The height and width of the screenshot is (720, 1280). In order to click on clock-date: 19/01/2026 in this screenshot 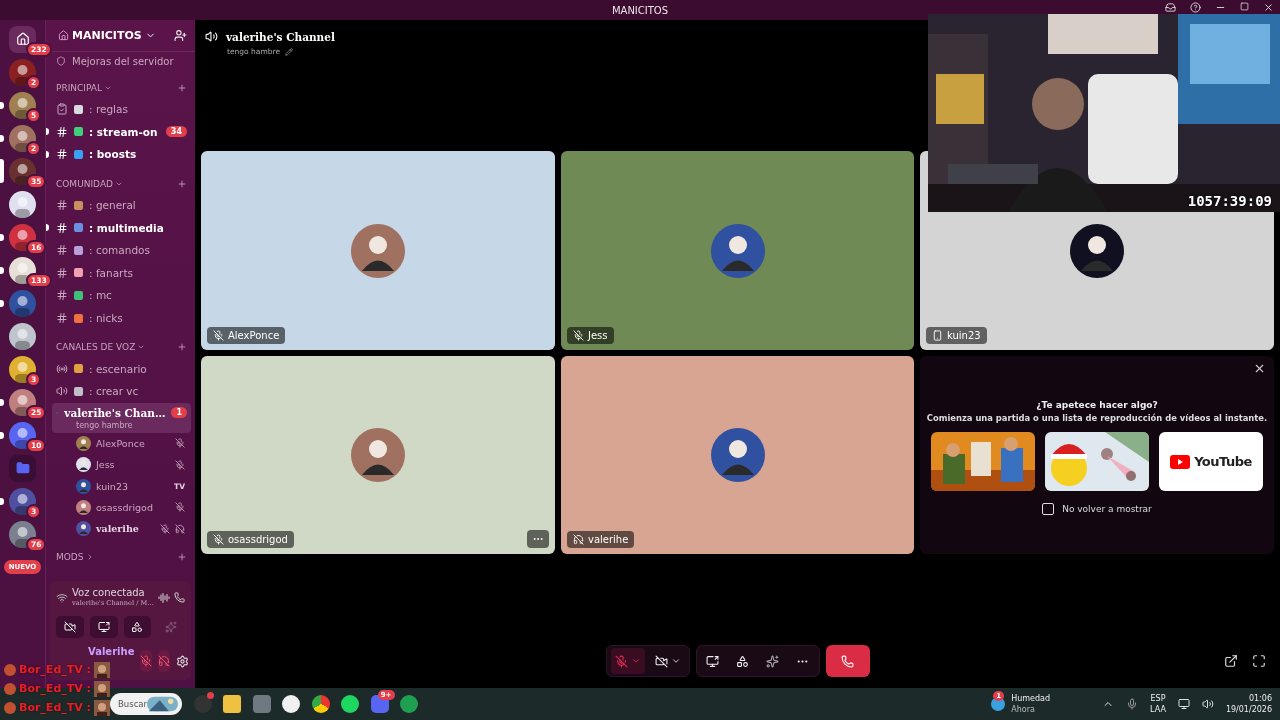, I will do `click(1248, 709)`.